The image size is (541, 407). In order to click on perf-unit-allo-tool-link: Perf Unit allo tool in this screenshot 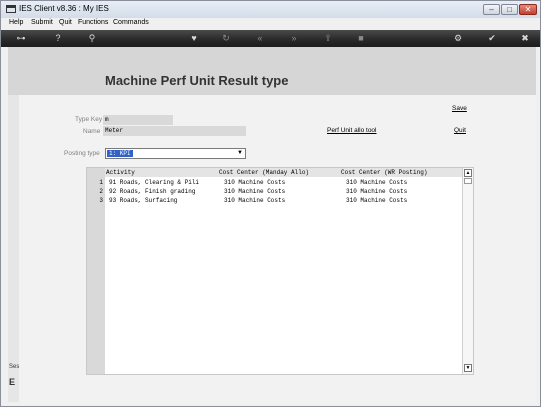, I will do `click(352, 130)`.